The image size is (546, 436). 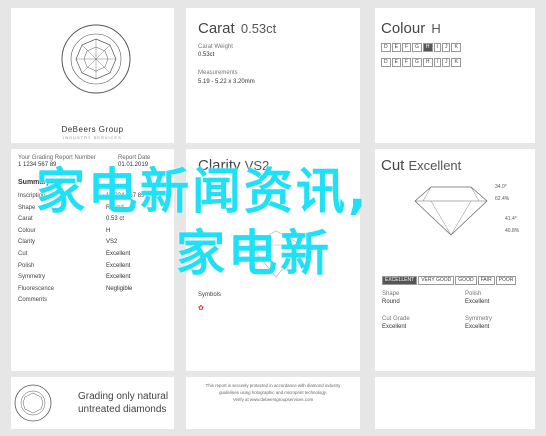 What do you see at coordinates (108, 230) in the screenshot?
I see `row-value: H` at bounding box center [108, 230].